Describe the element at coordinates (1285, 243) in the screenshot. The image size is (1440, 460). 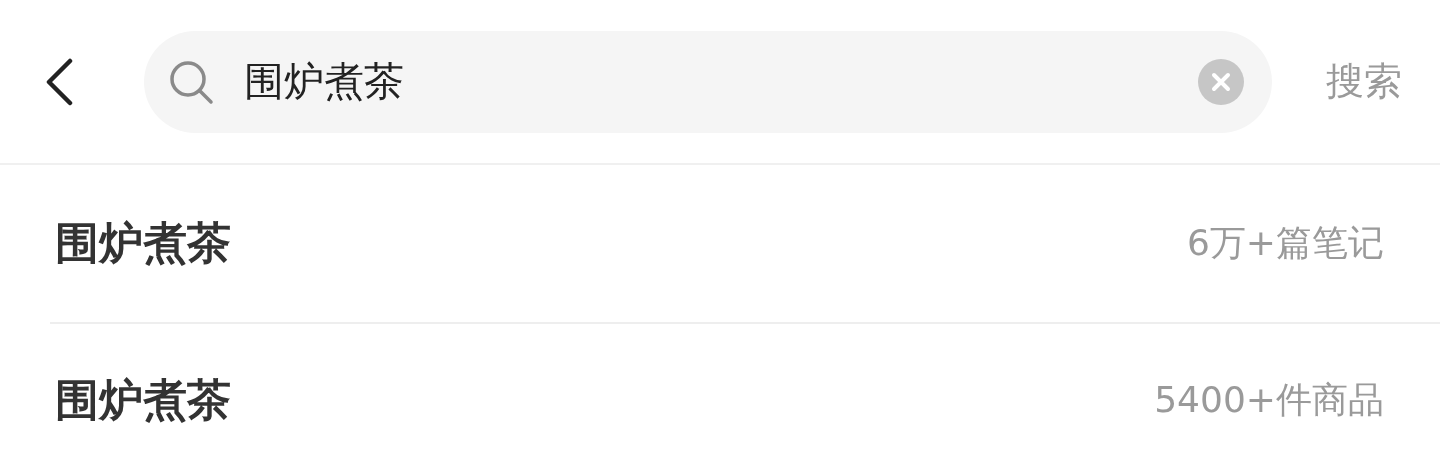
I see `result-count: 6万+篇笔记` at that location.